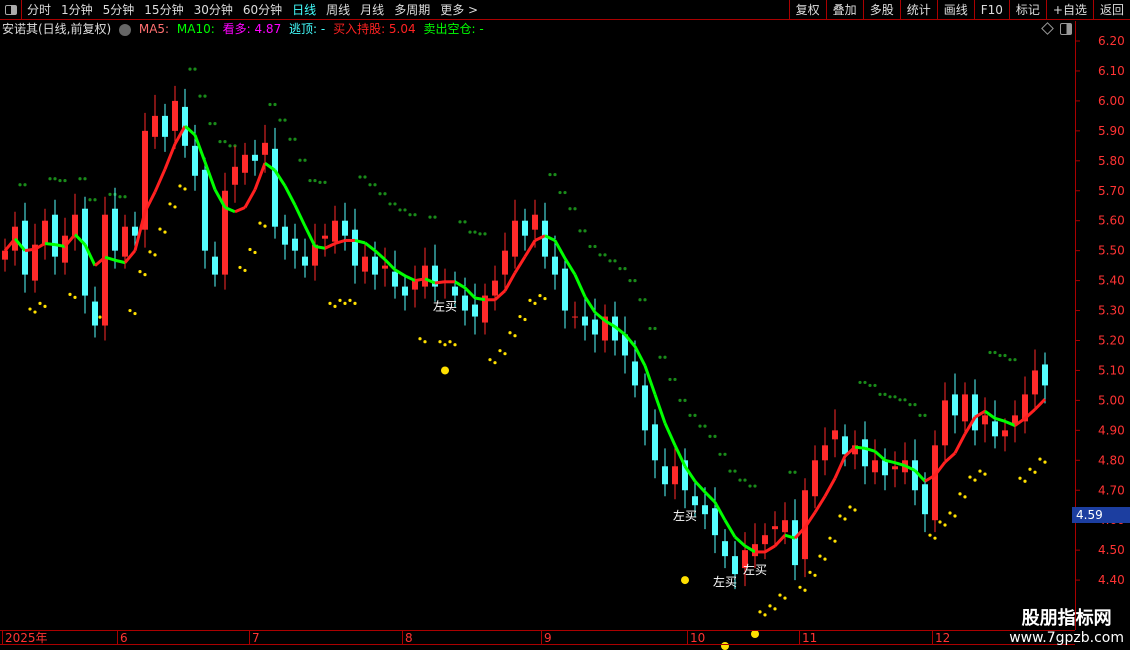 Image resolution: width=1130 pixels, height=650 pixels. What do you see at coordinates (25, 638) in the screenshot?
I see `date-tick-label: 2025年` at bounding box center [25, 638].